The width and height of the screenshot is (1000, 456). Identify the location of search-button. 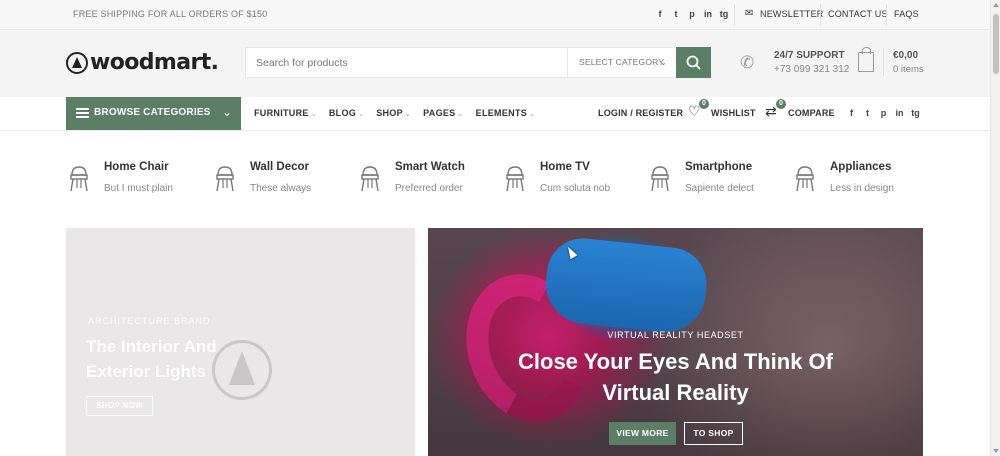
(693, 62).